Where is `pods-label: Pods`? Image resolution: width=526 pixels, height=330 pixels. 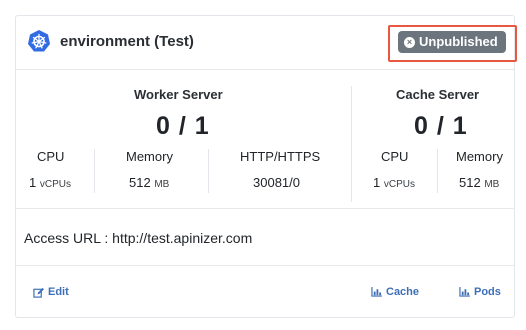
pods-label: Pods is located at coordinates (487, 292).